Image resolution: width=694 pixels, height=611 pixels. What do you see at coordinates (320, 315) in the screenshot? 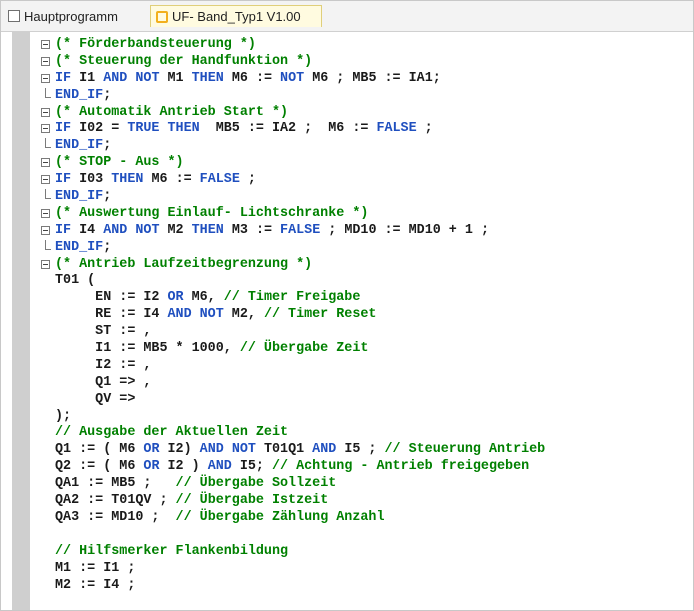
I see `comment-token: // Timer Reset` at bounding box center [320, 315].